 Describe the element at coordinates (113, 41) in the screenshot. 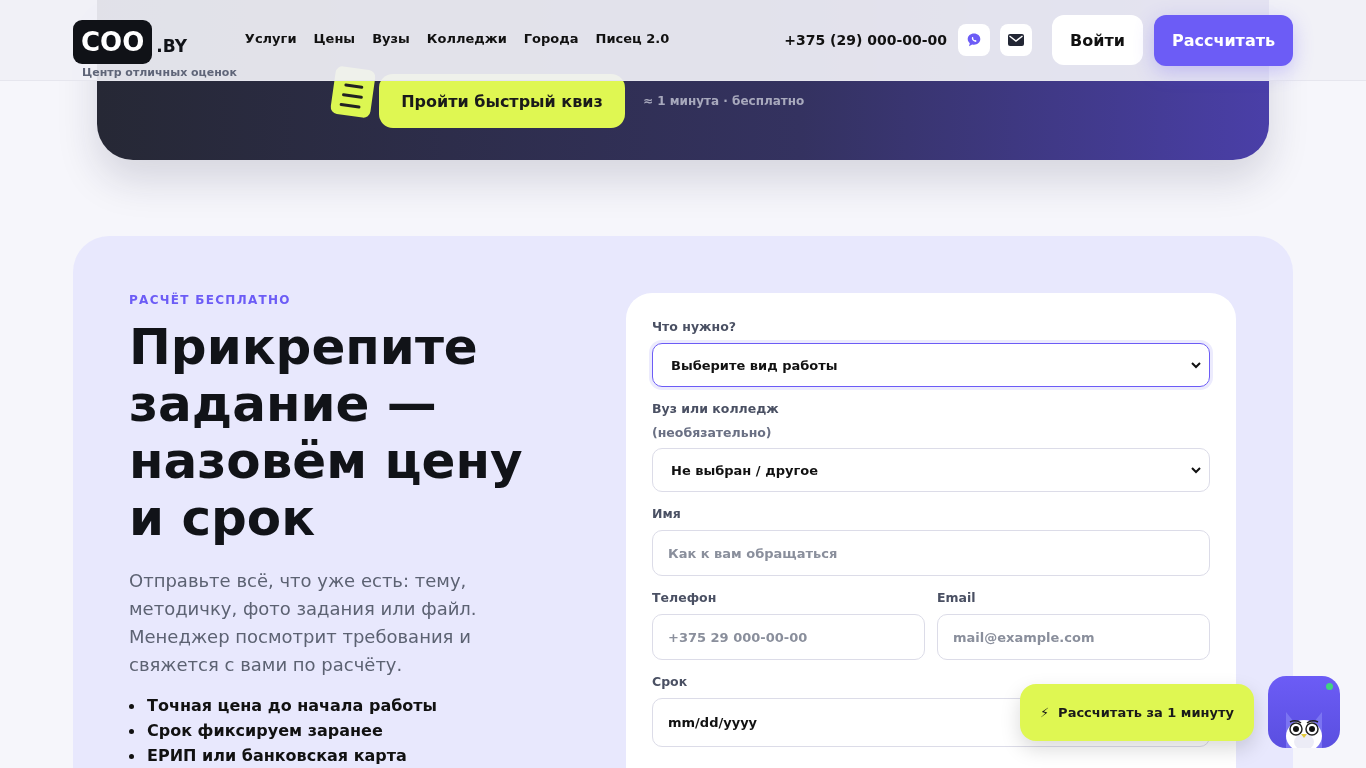

I see `logo-mark: COO` at that location.